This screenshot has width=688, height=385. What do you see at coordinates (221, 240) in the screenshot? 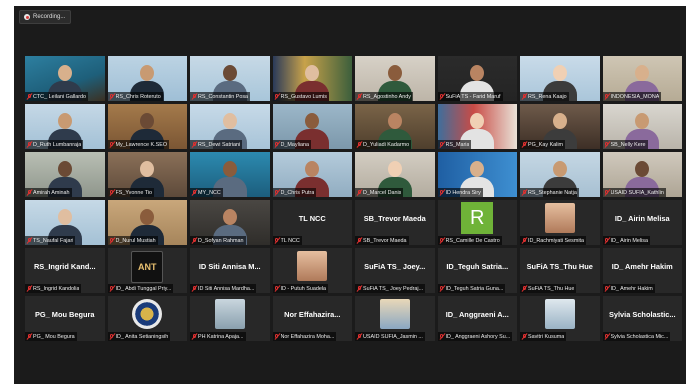
I see `participant-name: D_Sofyan Rahman` at bounding box center [221, 240].